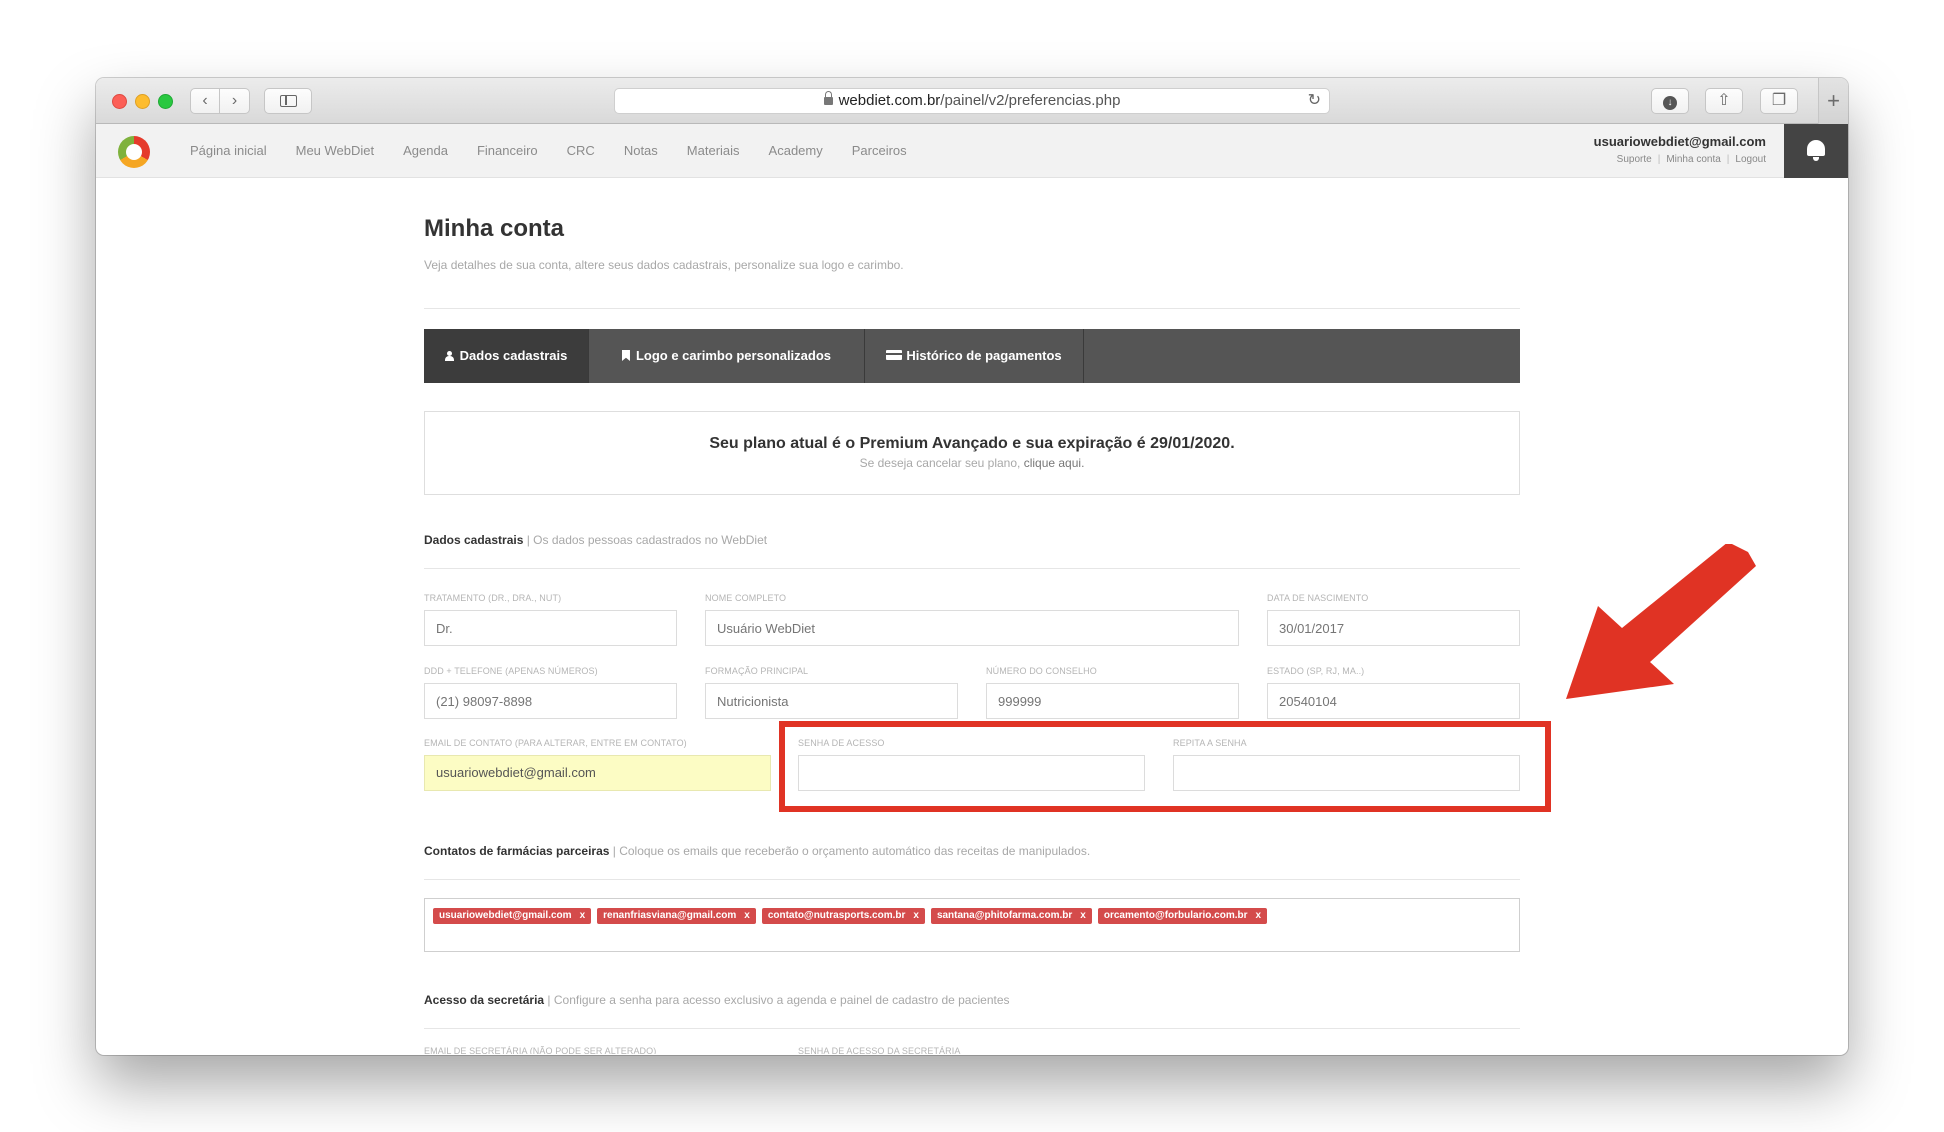  I want to click on pharmacy-tag: orcamento@forbulario.com.br x, so click(1182, 916).